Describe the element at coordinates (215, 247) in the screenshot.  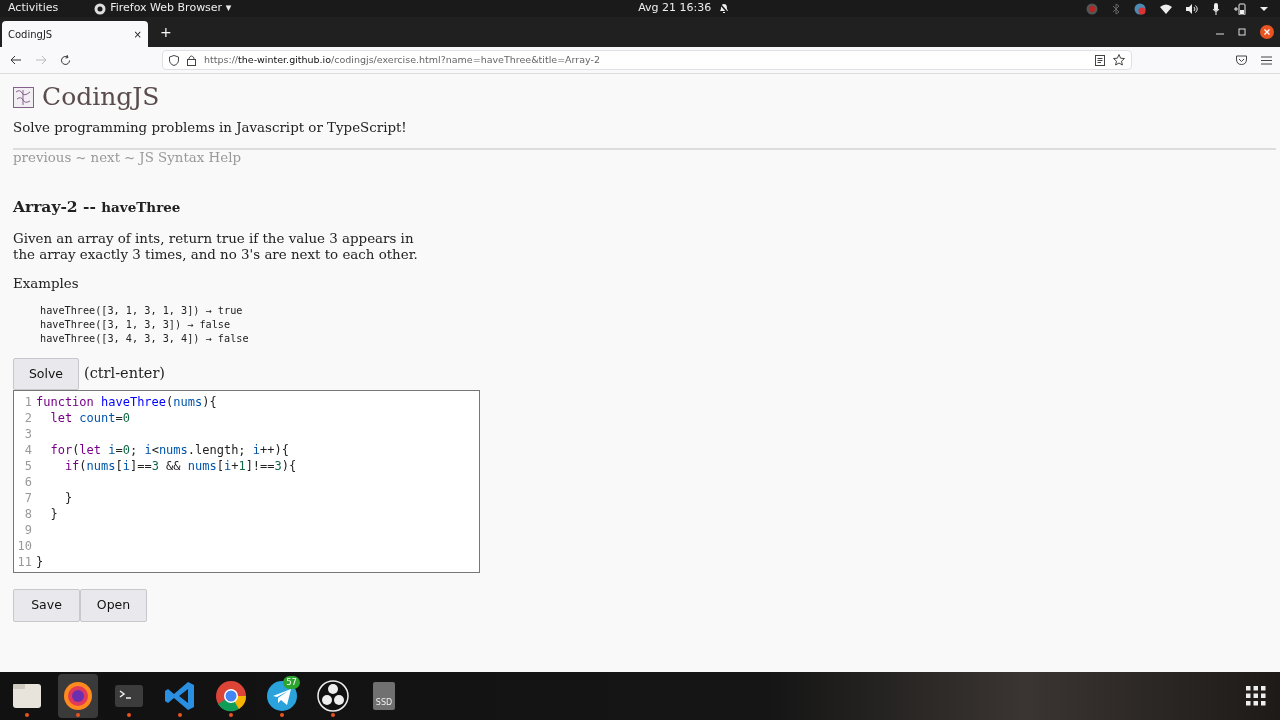
I see `problem-description: Given an array of ints, return true if the value 3 appears in the array exactly 3 times, and no 3's are next to each other.` at that location.